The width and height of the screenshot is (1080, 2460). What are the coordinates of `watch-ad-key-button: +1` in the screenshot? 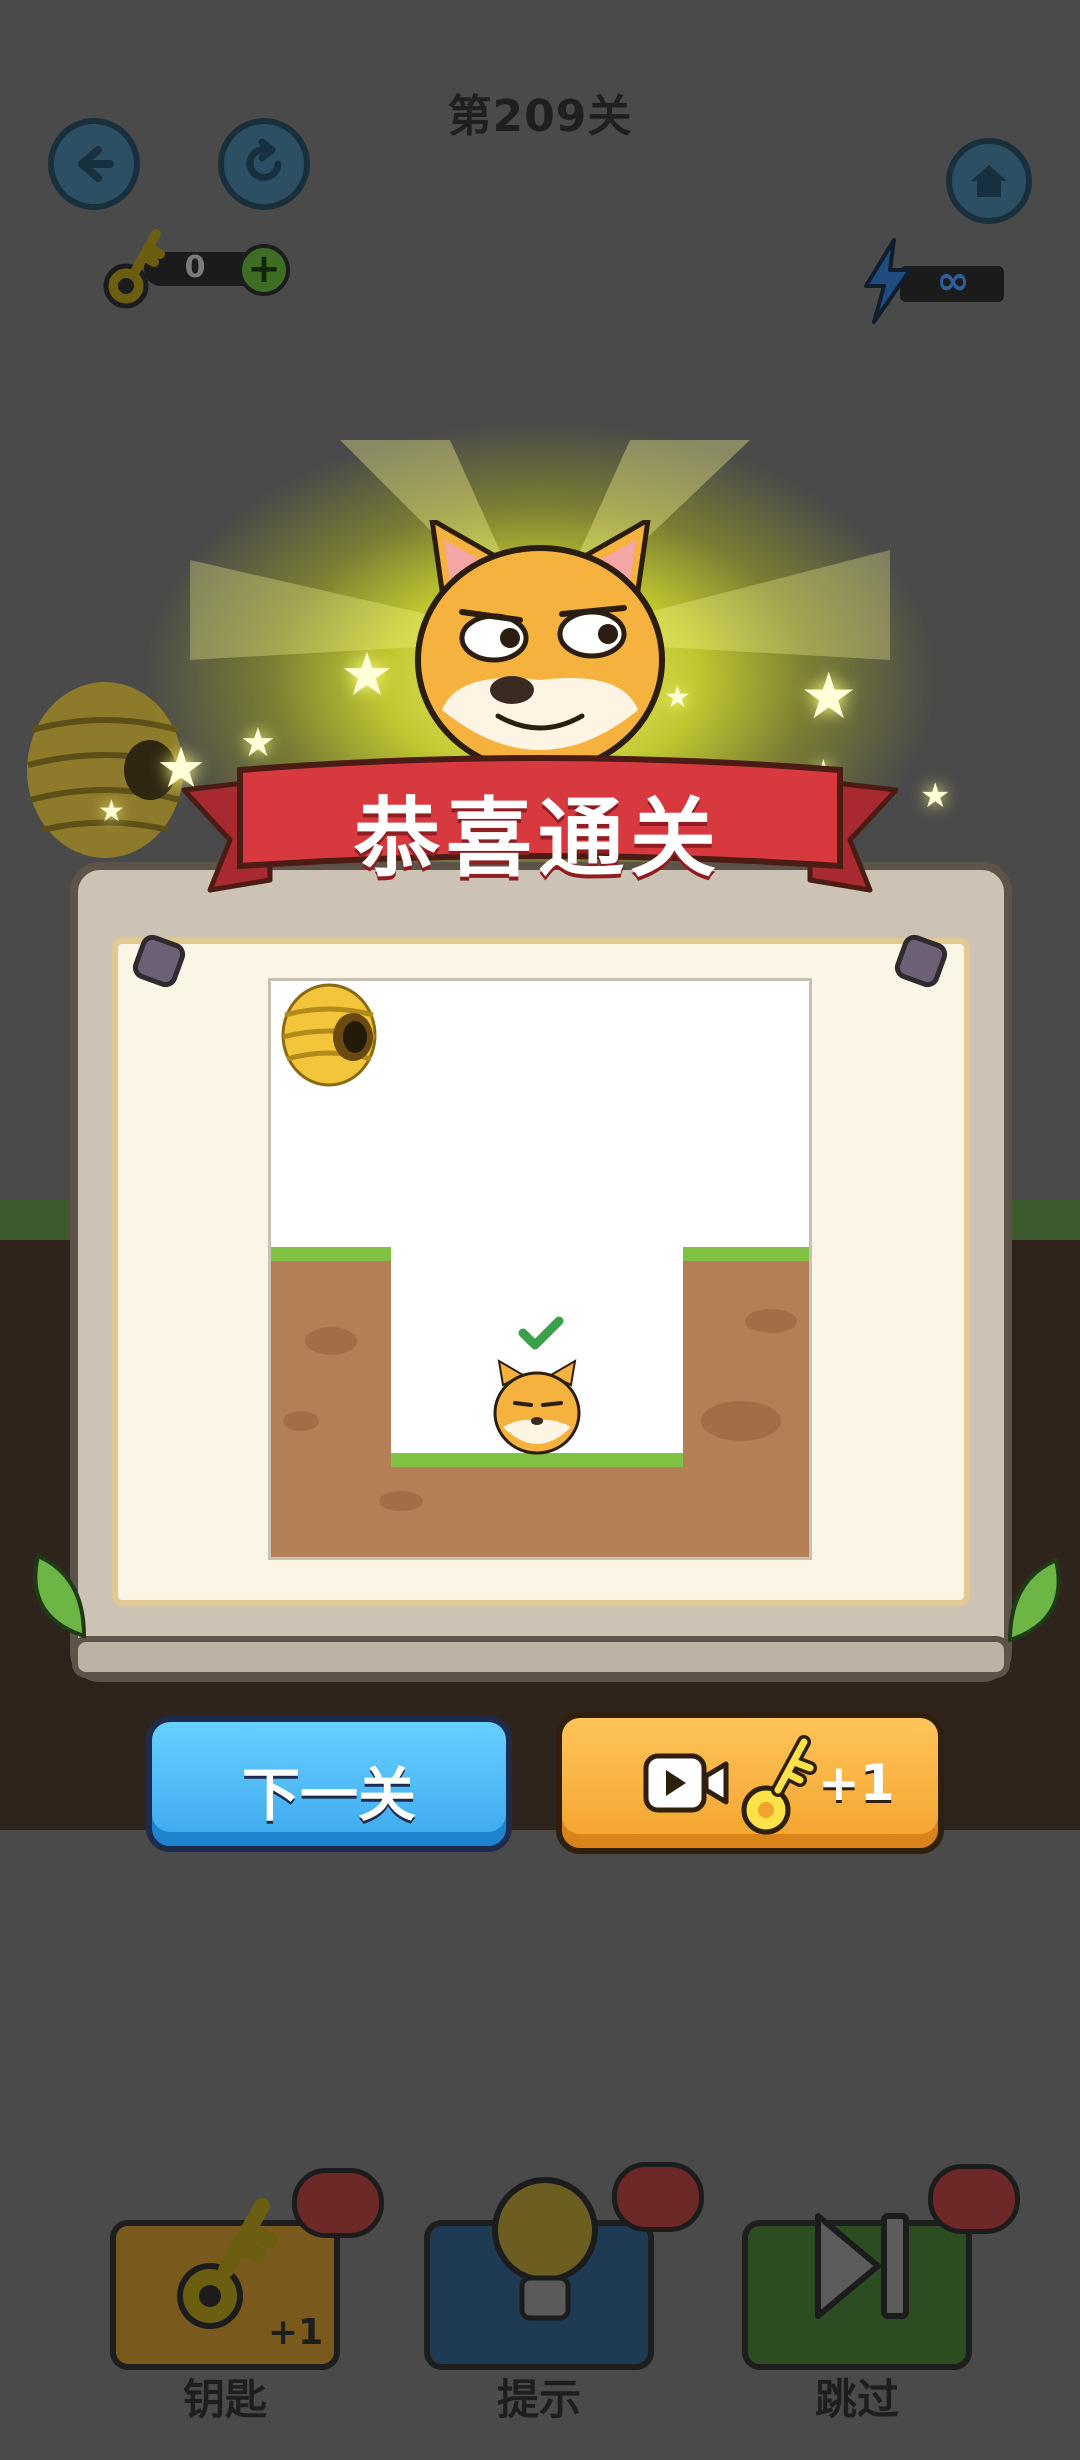 It's located at (750, 1783).